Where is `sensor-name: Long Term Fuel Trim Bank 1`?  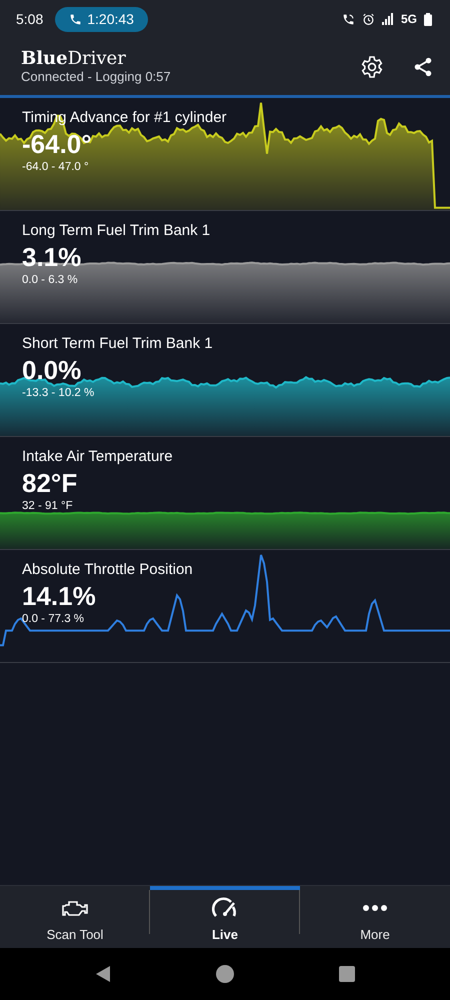
sensor-name: Long Term Fuel Trim Bank 1 is located at coordinates (116, 230).